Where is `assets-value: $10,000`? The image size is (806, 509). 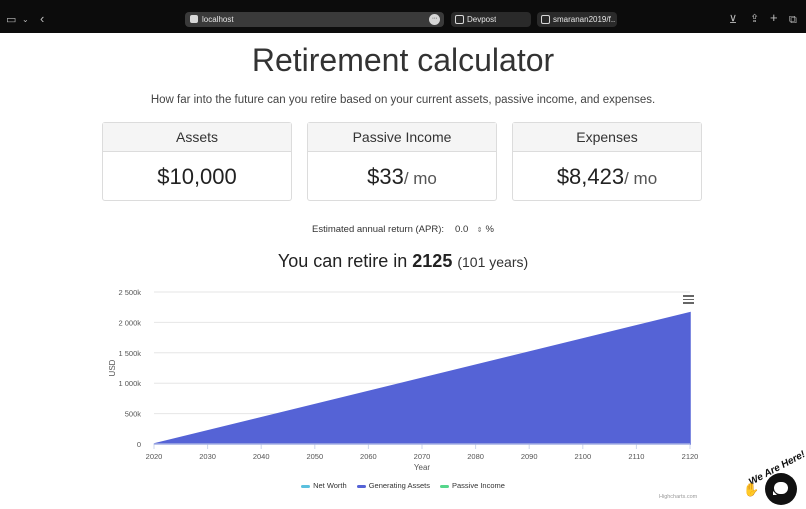 assets-value: $10,000 is located at coordinates (197, 171).